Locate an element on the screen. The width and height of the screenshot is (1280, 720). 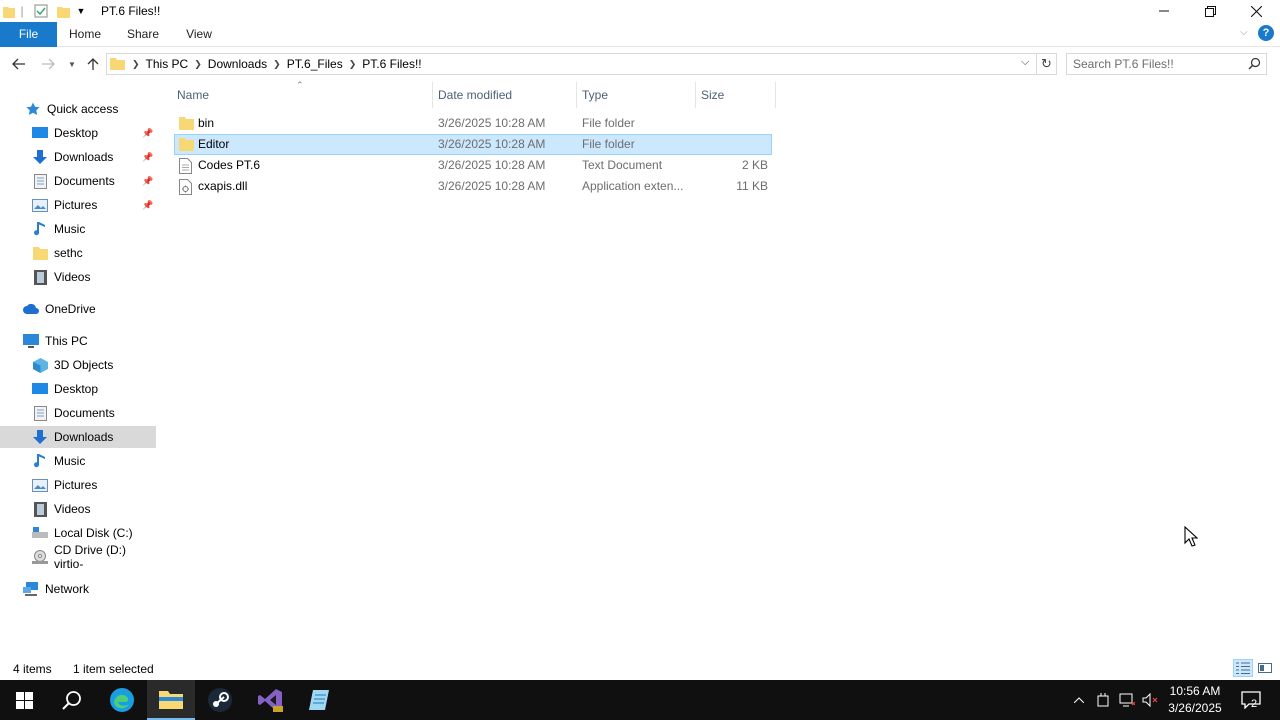
minimize-button is located at coordinates (1164, 11).